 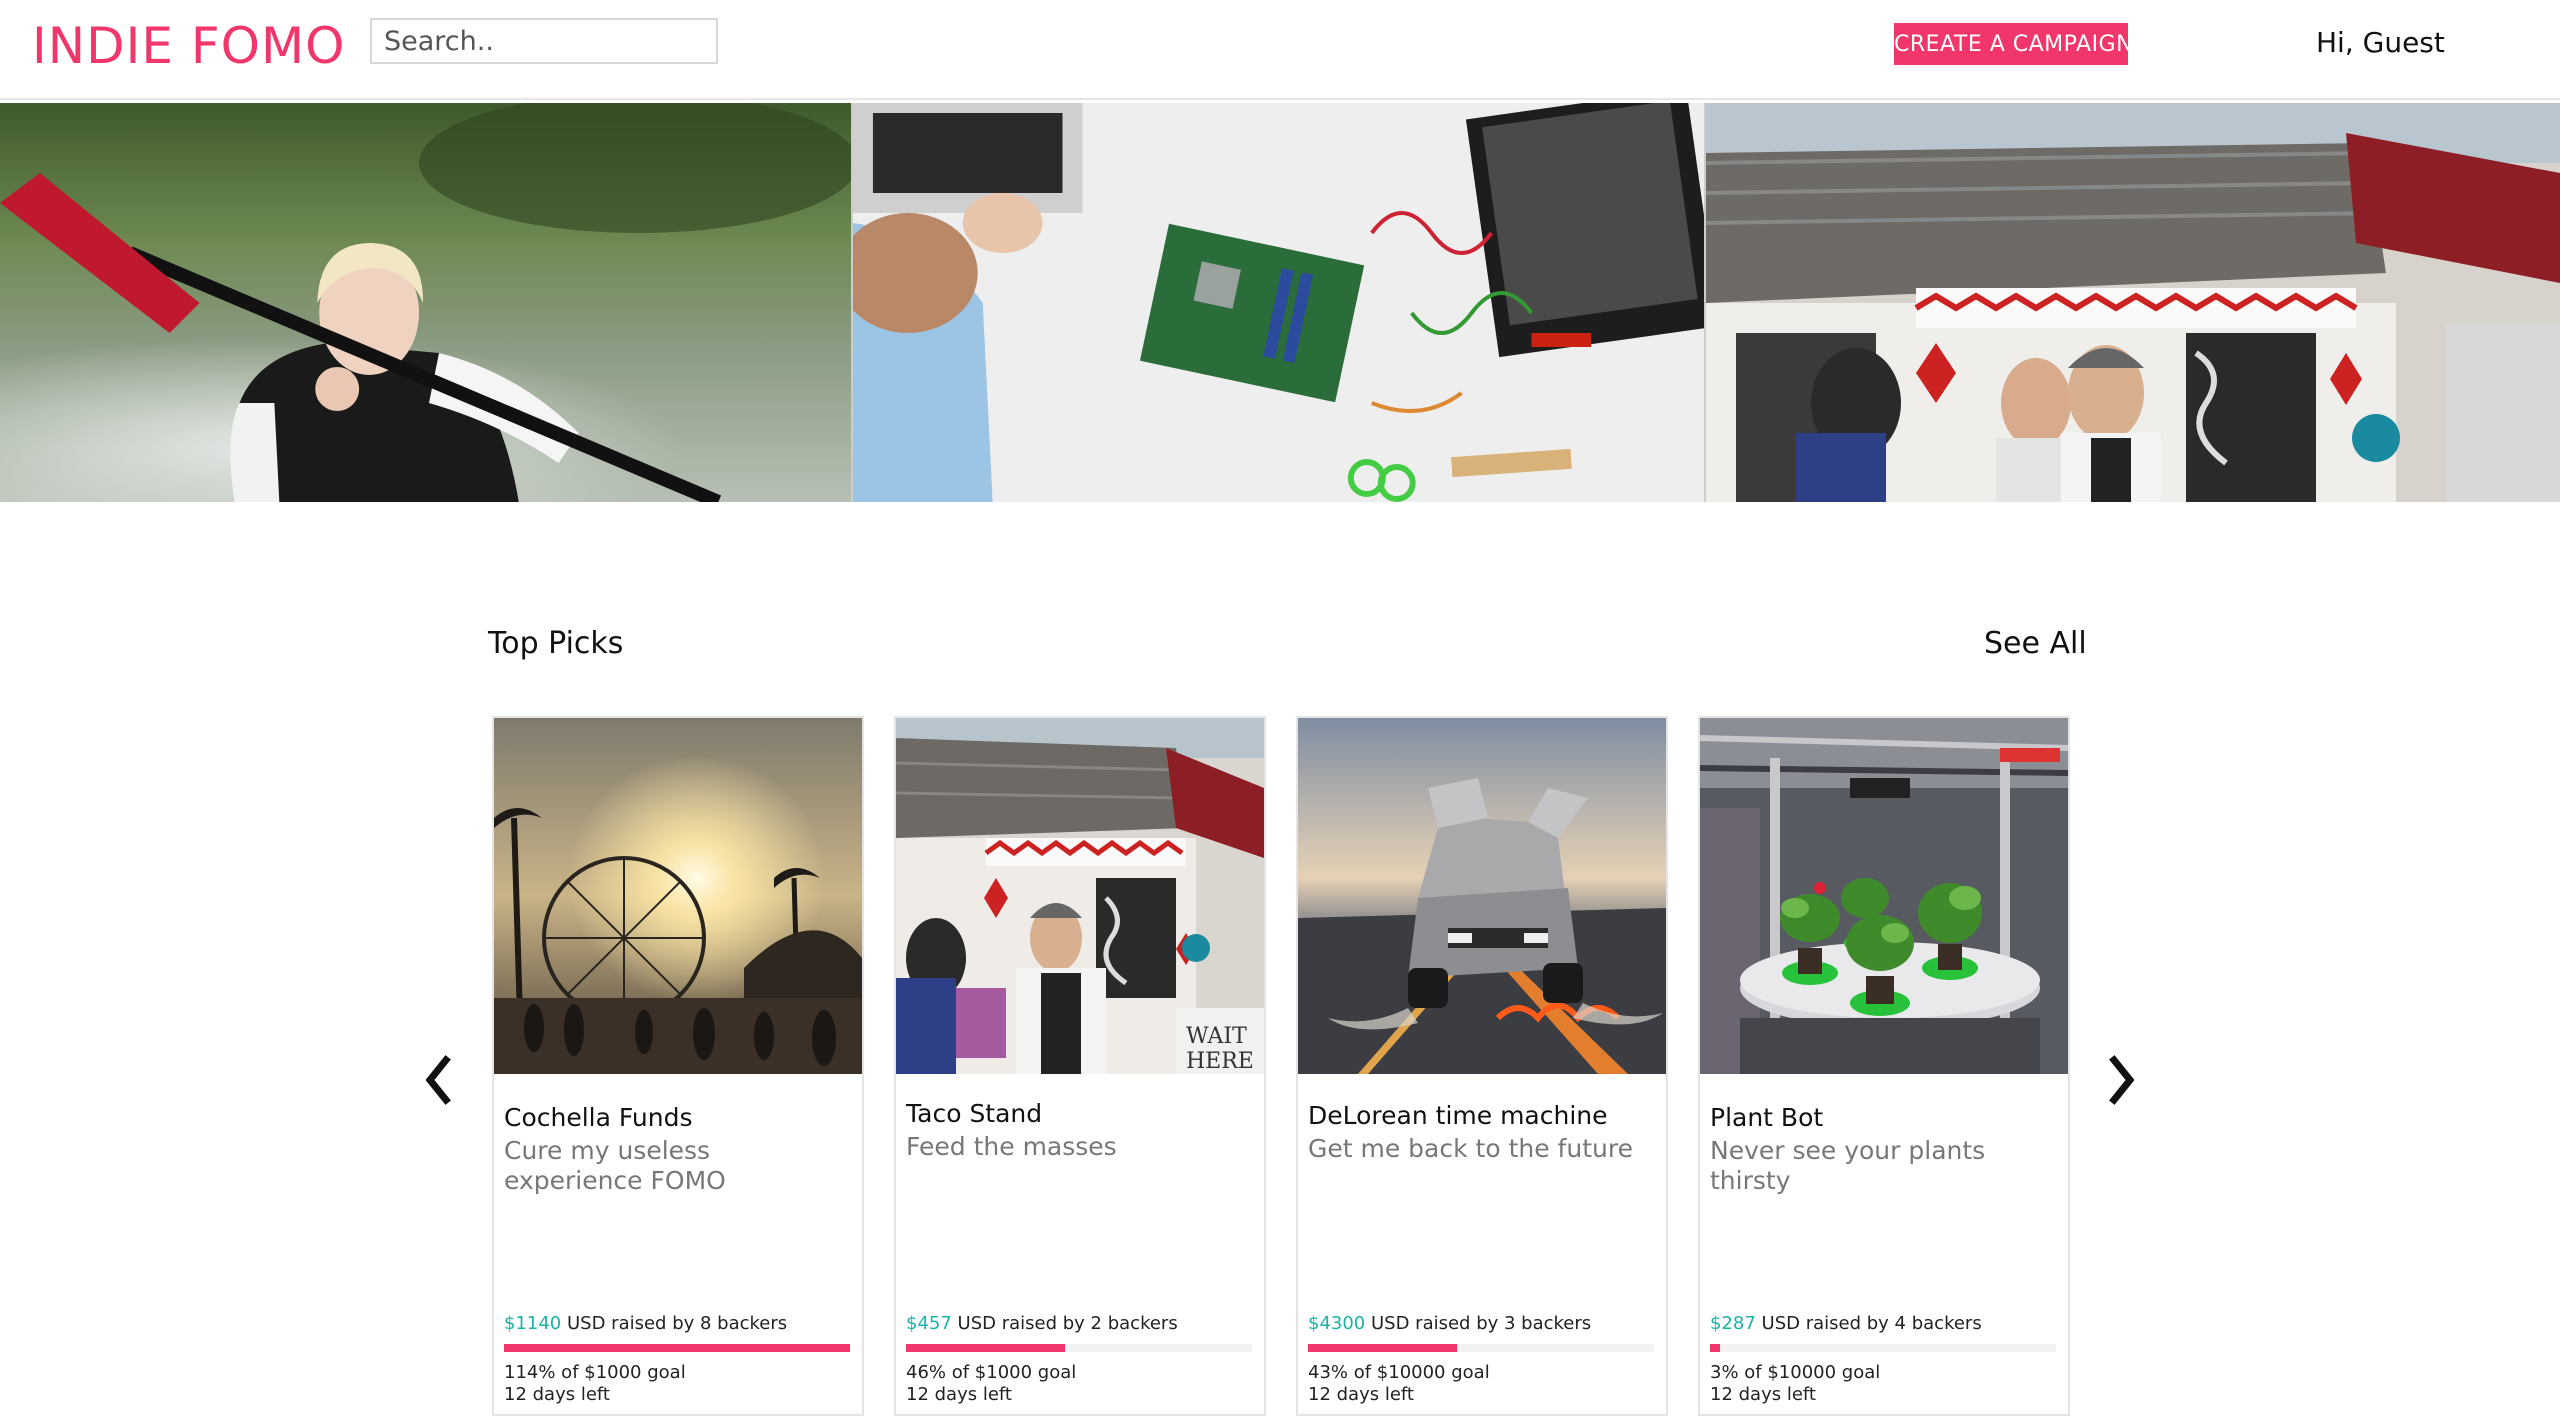 What do you see at coordinates (1280, 50) in the screenshot?
I see `top-navbar: INDIE FOMO CREATE A CAMPAIGN Hi, Guest` at bounding box center [1280, 50].